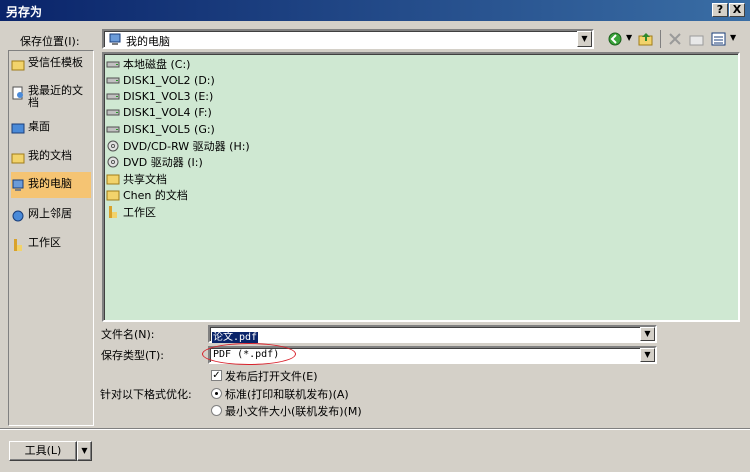 The image size is (750, 472). Describe the element at coordinates (24, 12) in the screenshot. I see `window-title: 另存为` at that location.